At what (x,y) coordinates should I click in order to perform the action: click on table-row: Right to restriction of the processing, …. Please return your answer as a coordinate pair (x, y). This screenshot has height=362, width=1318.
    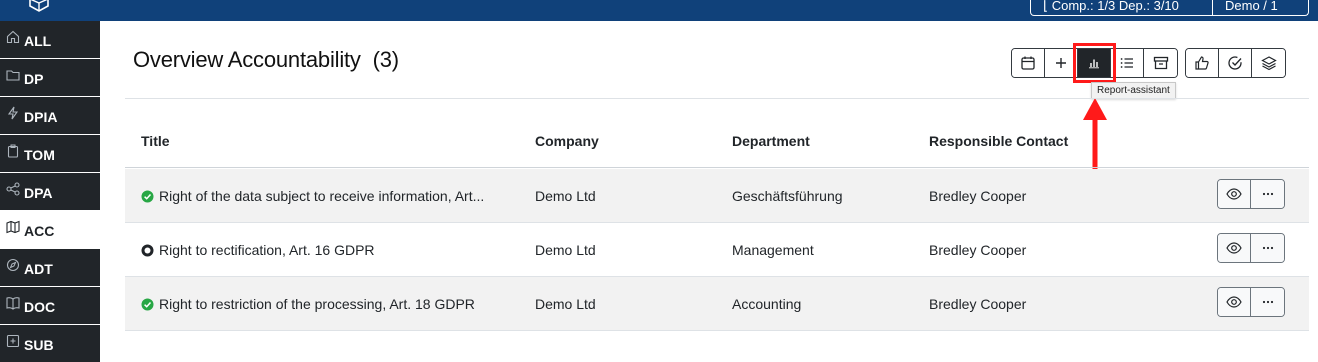
    Looking at the image, I should click on (717, 304).